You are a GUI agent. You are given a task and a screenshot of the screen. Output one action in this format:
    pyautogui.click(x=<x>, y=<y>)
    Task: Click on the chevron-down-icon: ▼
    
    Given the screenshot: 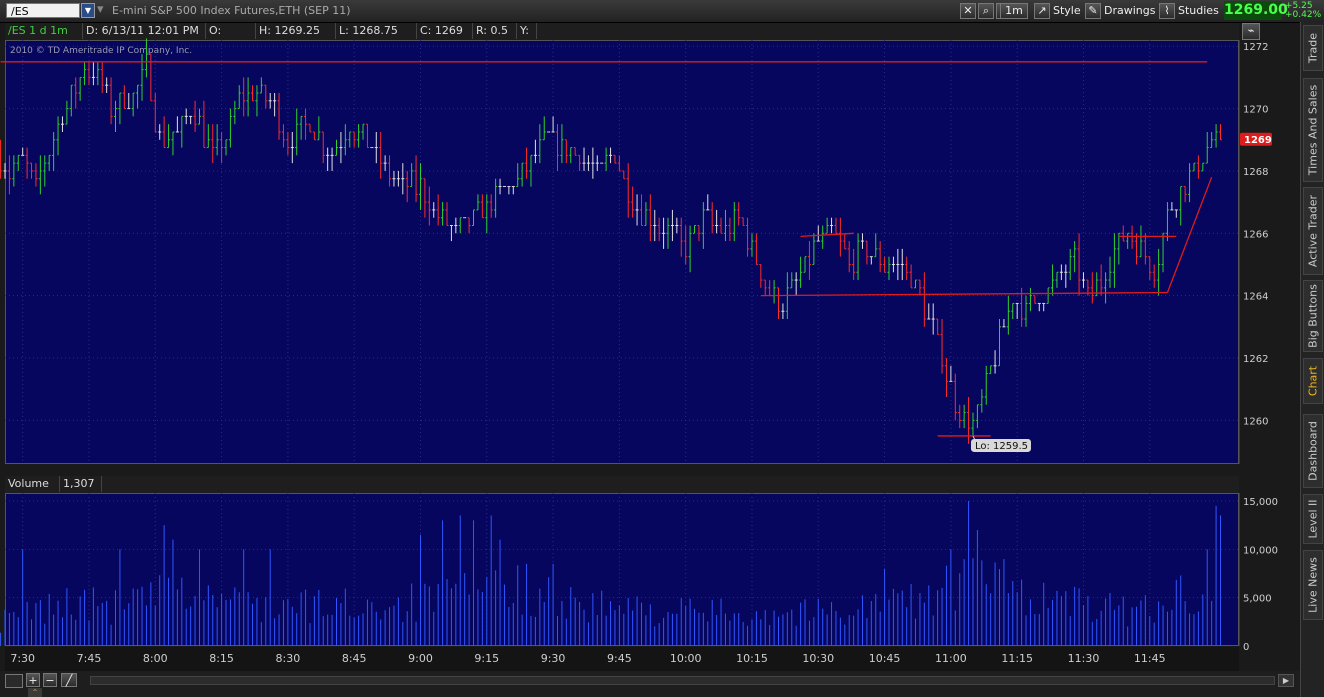 What is the action you would take?
    pyautogui.click(x=88, y=10)
    